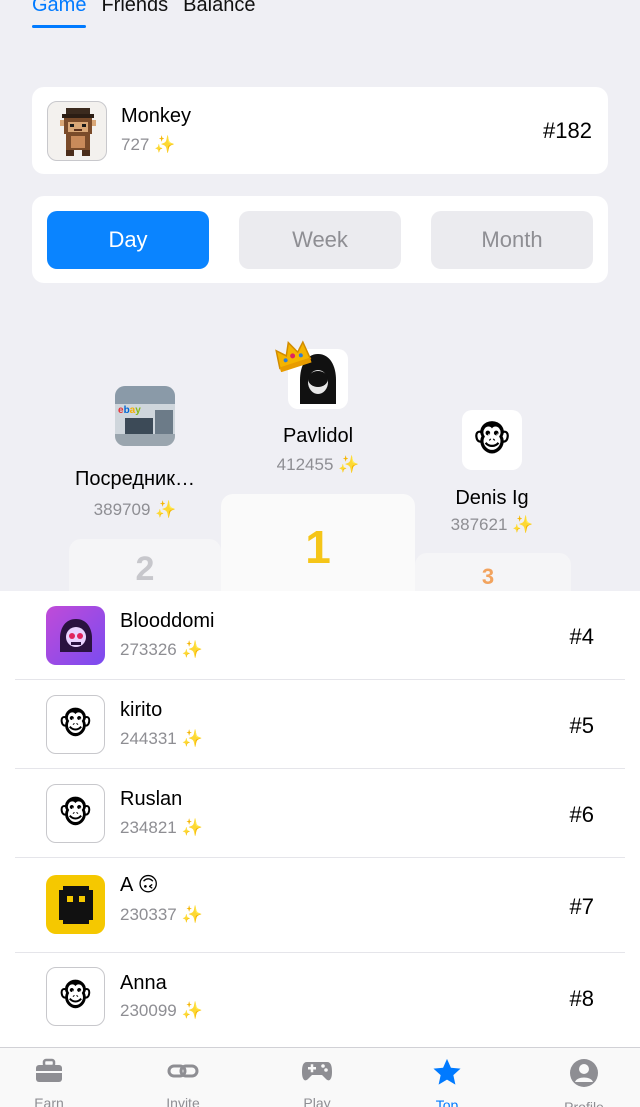 This screenshot has width=640, height=1107. Describe the element at coordinates (128, 240) in the screenshot. I see `period-day-button: Day` at that location.